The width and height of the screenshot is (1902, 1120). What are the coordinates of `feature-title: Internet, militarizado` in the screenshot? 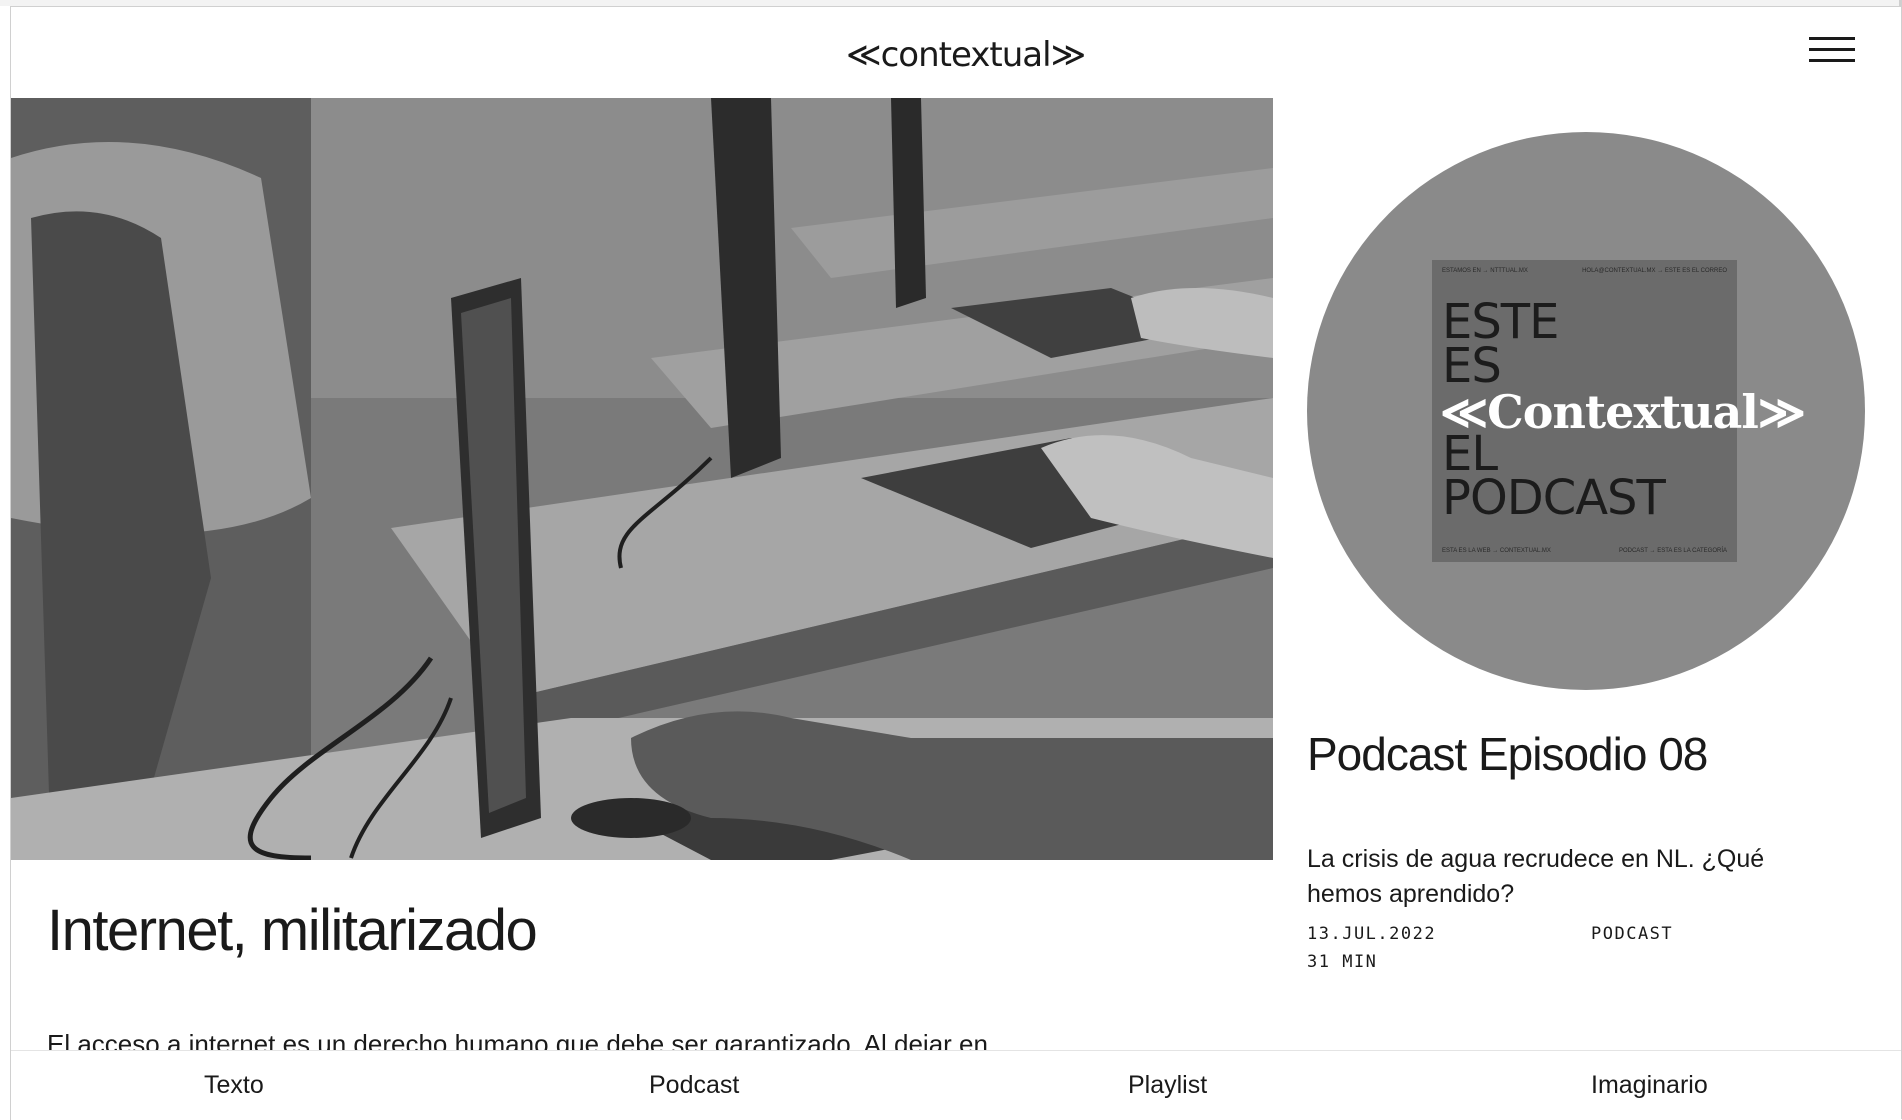 It's located at (292, 930).